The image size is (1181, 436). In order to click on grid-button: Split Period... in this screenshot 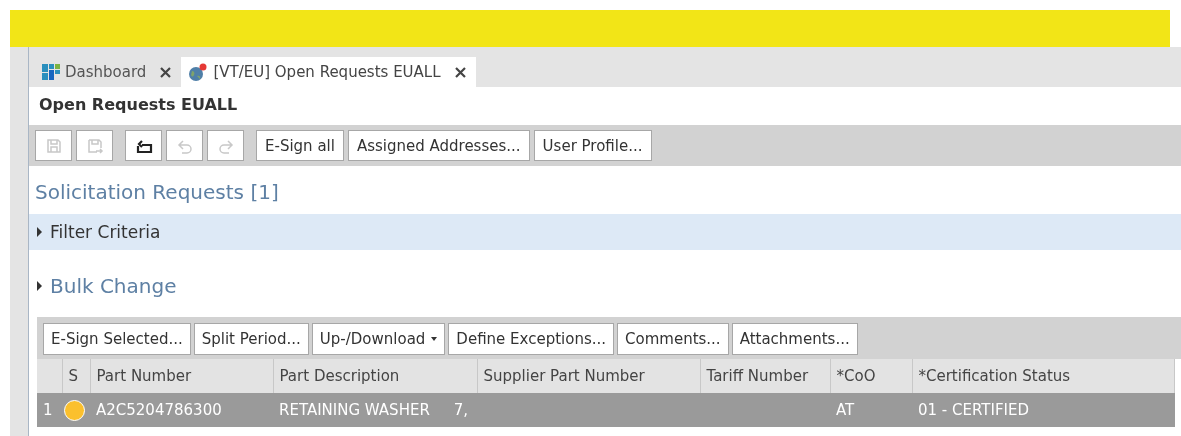, I will do `click(251, 339)`.